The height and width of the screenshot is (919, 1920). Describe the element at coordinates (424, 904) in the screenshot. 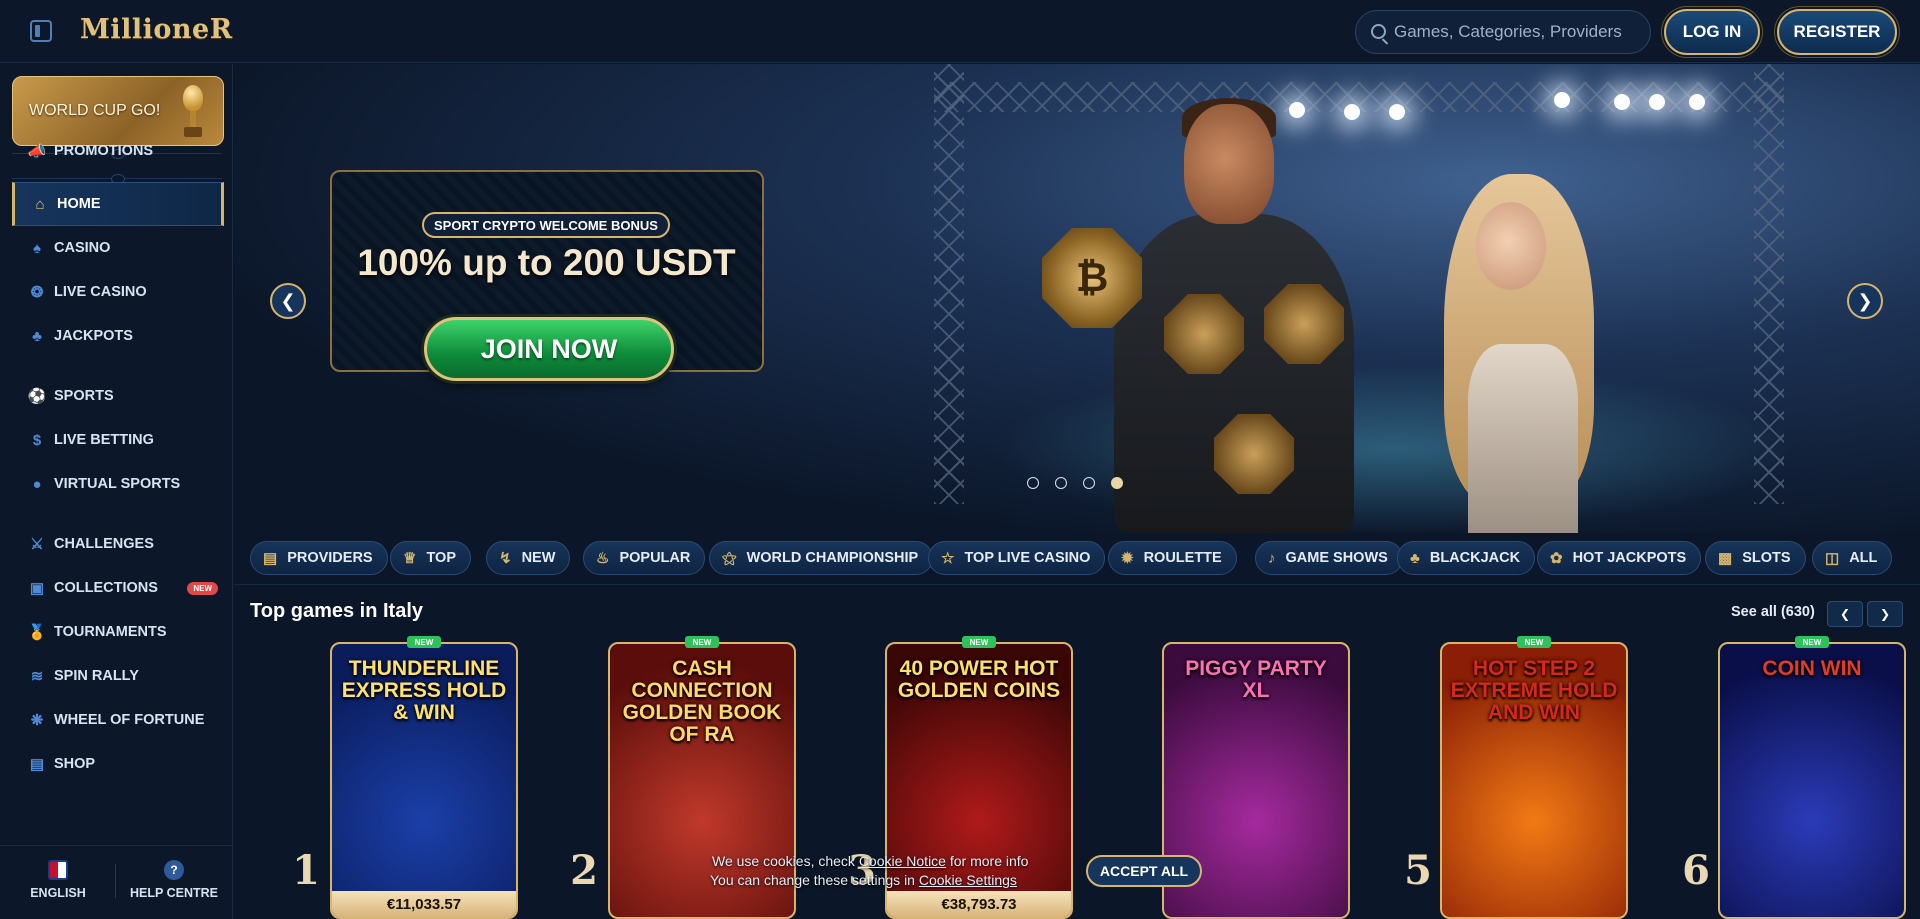

I see `jackpot-amount: €11,033.57` at that location.